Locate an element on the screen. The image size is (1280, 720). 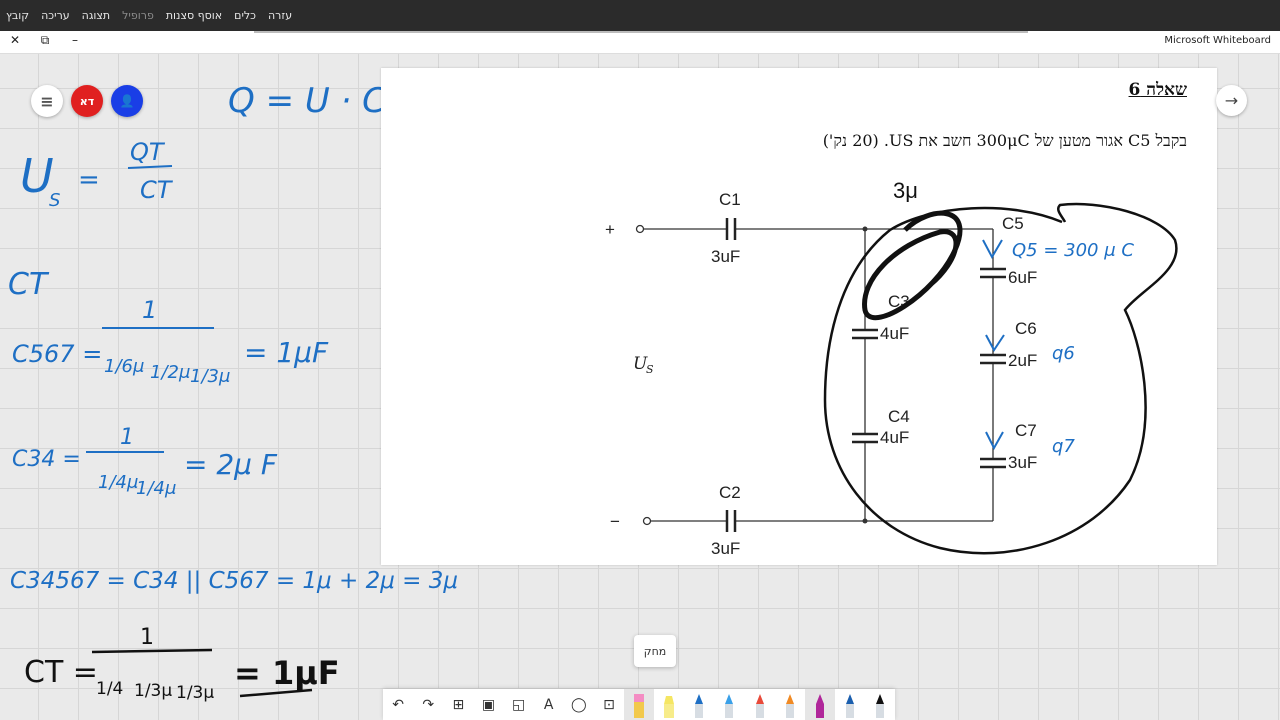
eraser-icon is located at coordinates (639, 704).